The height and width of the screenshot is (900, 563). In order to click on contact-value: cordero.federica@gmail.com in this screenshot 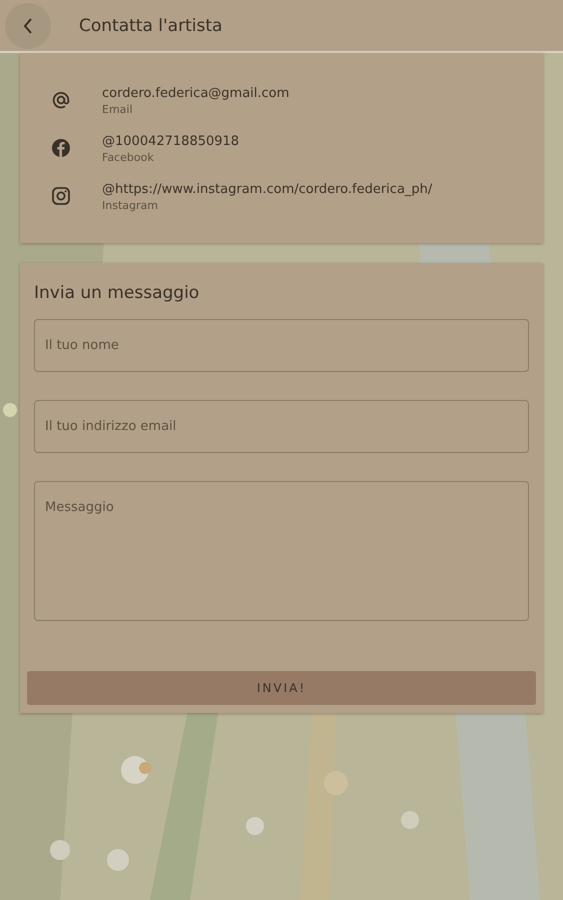, I will do `click(196, 94)`.